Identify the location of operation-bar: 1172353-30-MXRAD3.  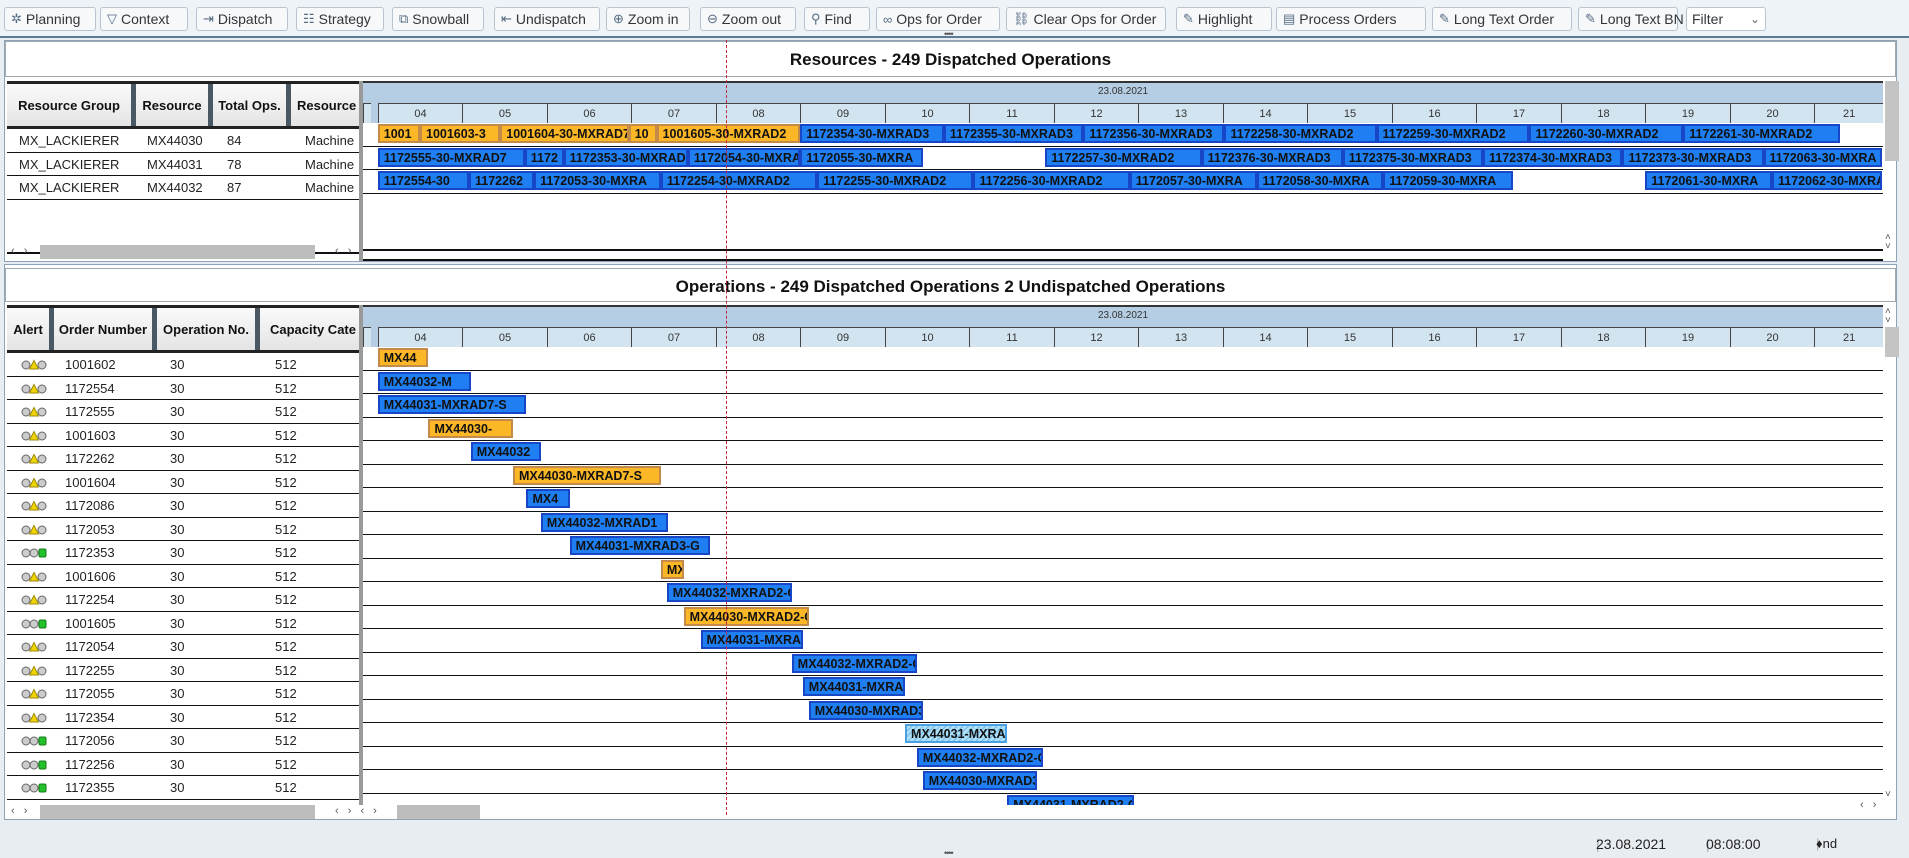
(625, 157).